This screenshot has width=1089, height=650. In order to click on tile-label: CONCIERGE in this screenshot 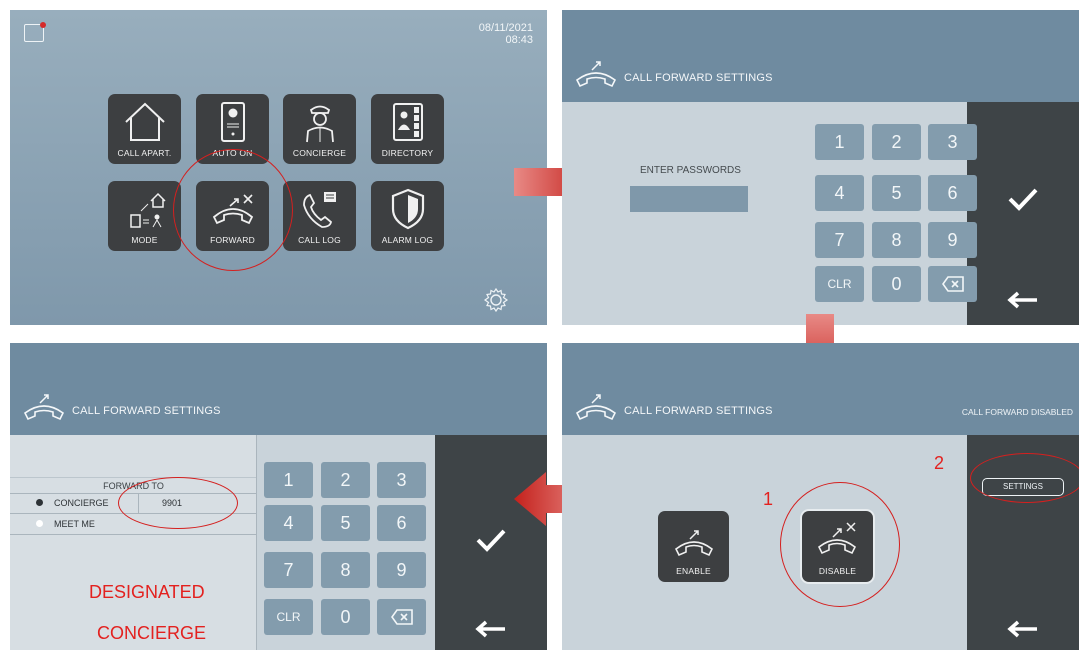, I will do `click(319, 153)`.